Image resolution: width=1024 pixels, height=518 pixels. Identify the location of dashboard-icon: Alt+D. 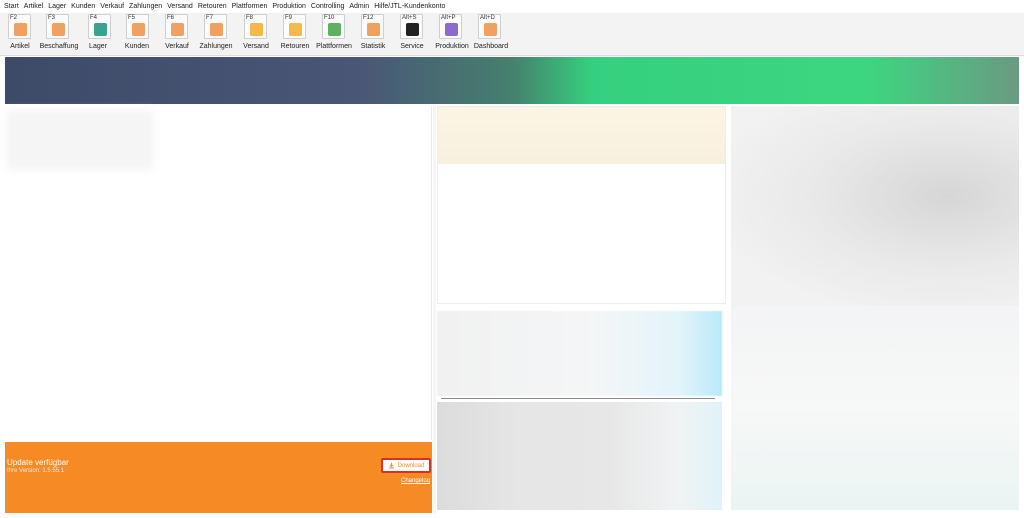
(489, 26).